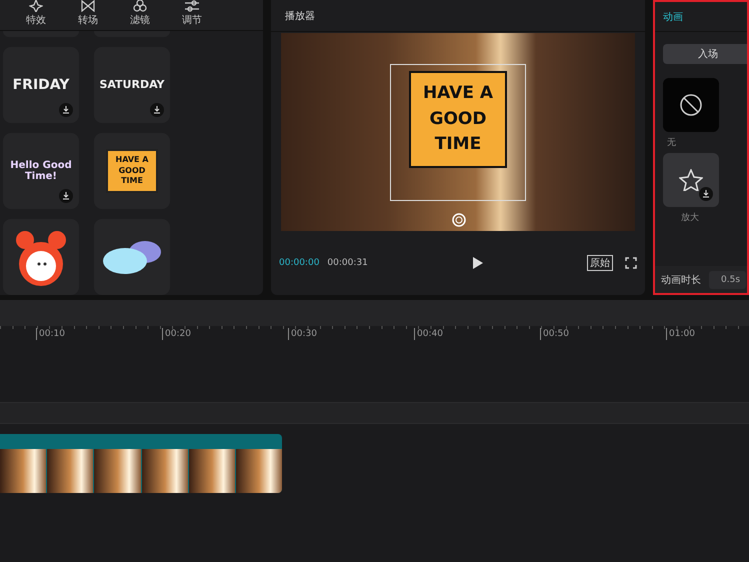 The height and width of the screenshot is (562, 749). Describe the element at coordinates (36, 15) in the screenshot. I see `toolbar-tab: 特效` at that location.